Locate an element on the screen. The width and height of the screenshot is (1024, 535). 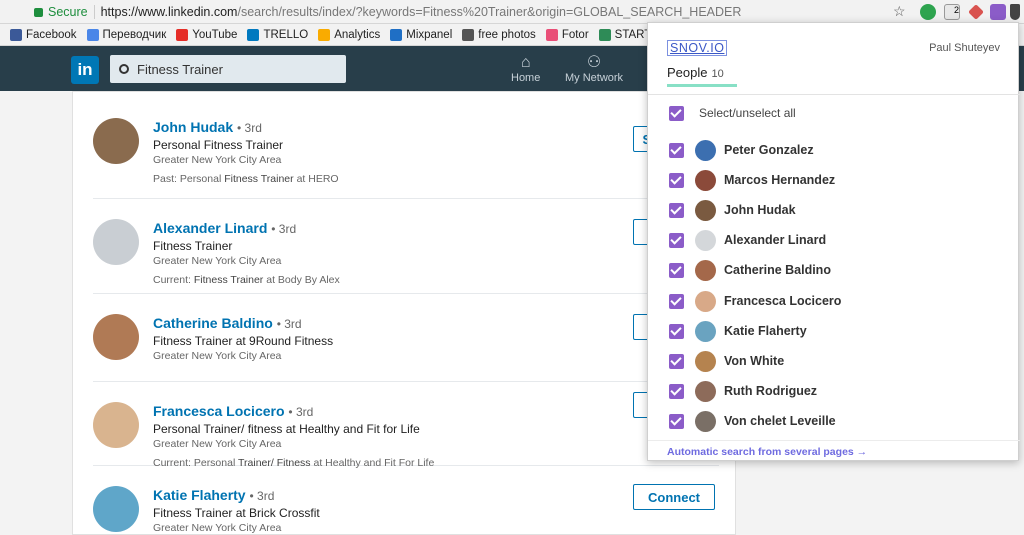
result-name-link: Katie Flaherty • 3rd is located at coordinates (213, 495).